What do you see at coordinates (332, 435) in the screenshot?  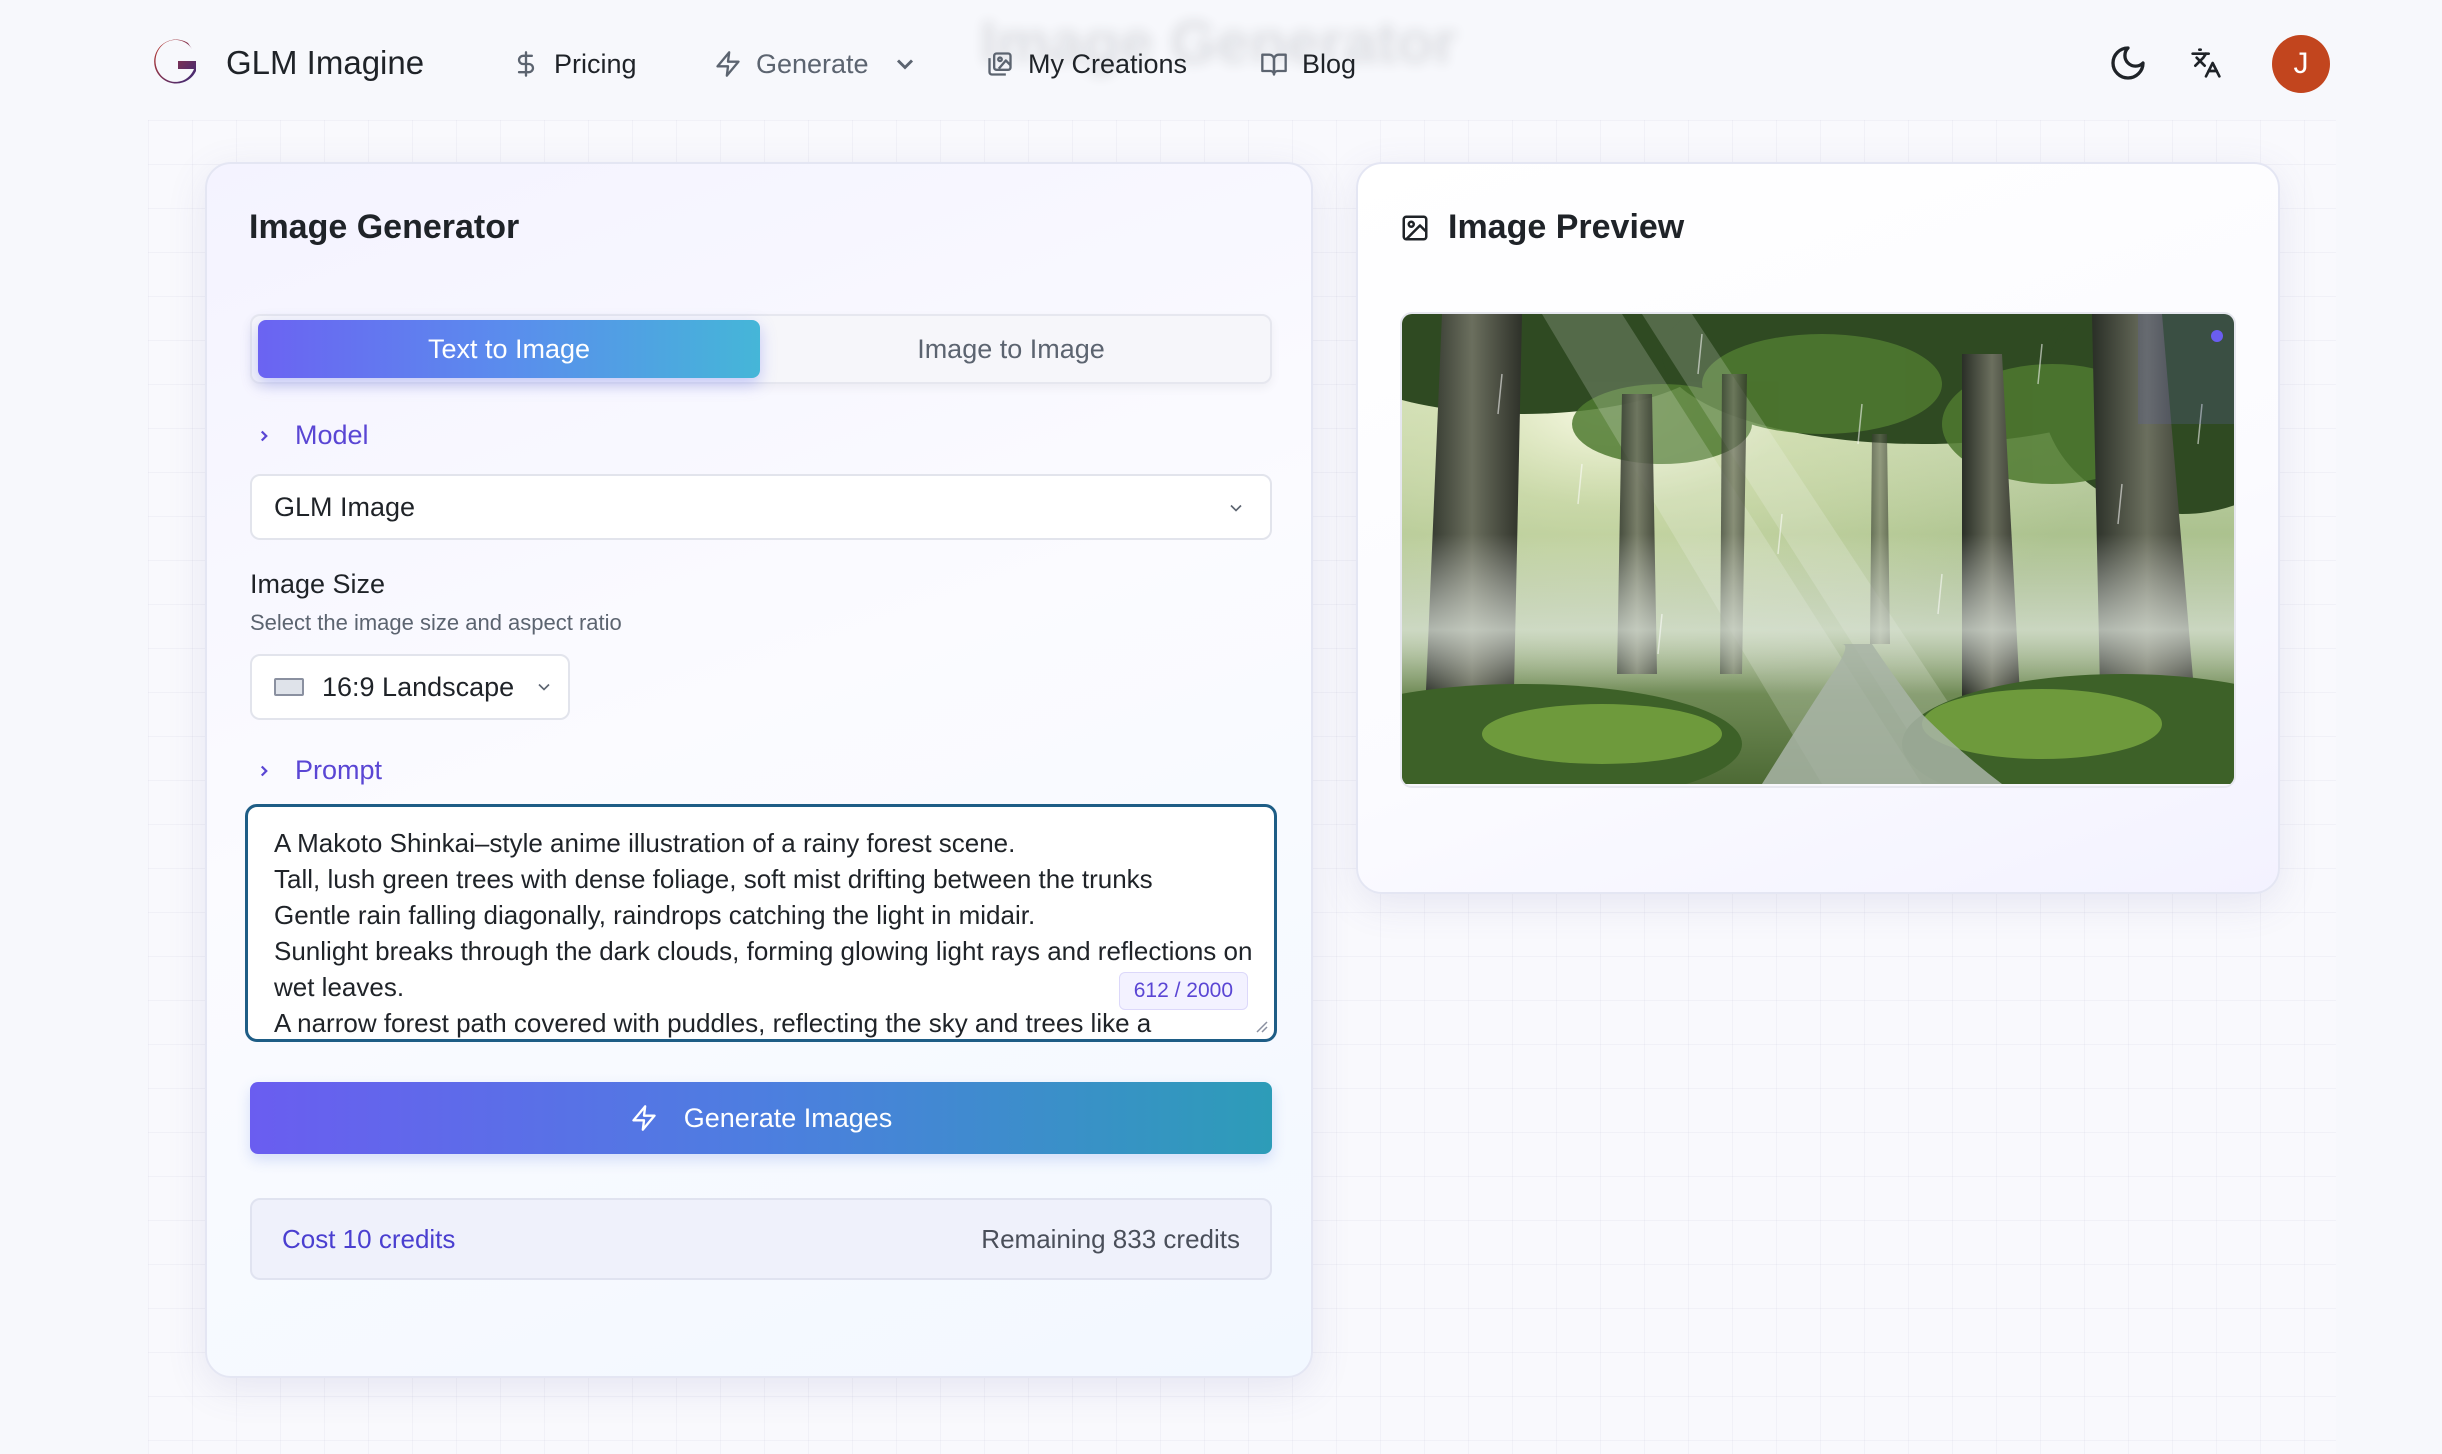 I see `model-section-label: Model` at bounding box center [332, 435].